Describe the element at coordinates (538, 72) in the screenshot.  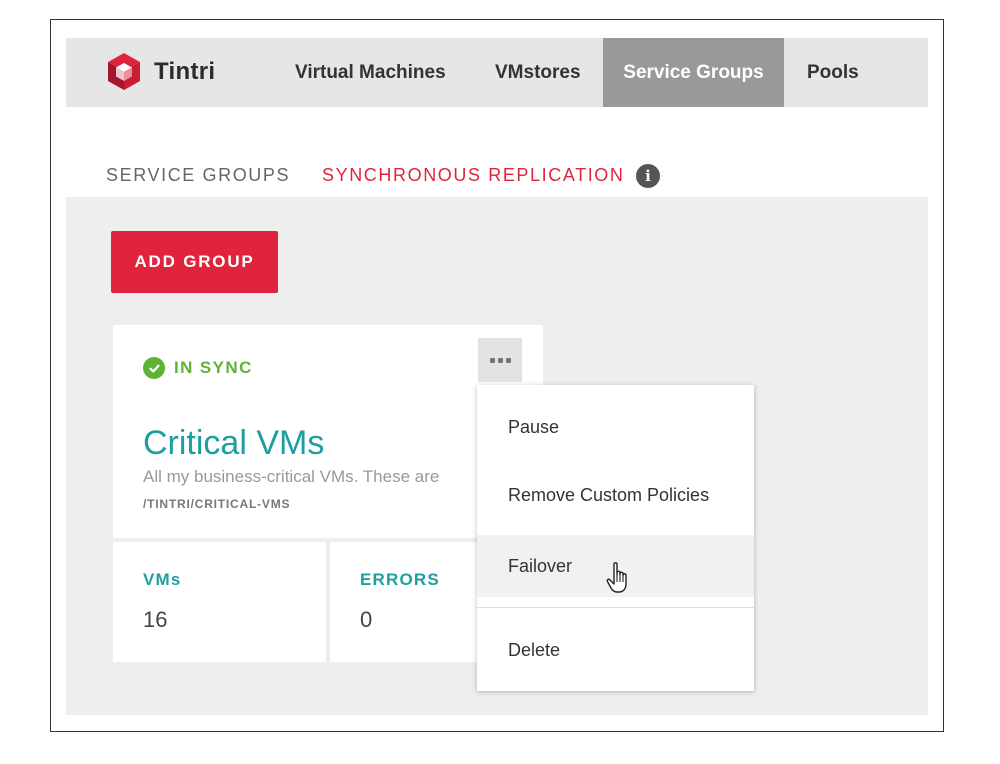
I see `nav-vmstores: VMstores` at that location.